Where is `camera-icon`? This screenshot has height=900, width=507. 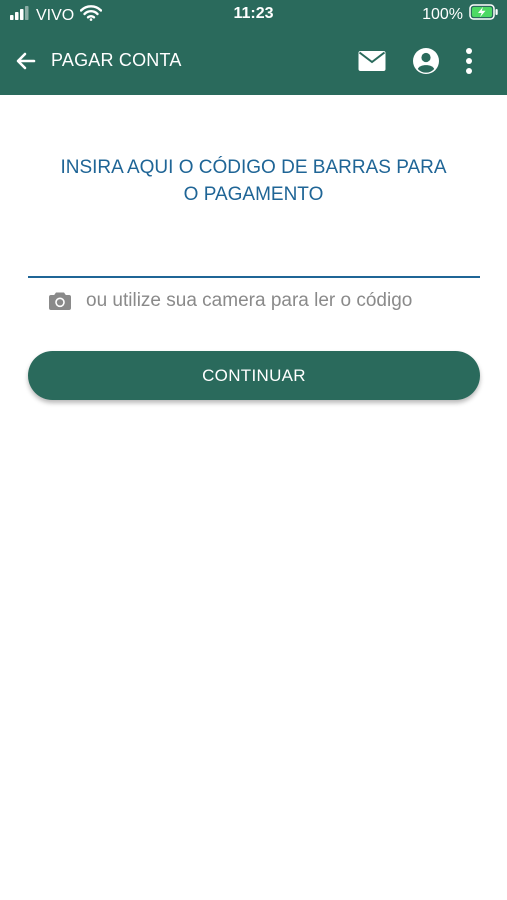 camera-icon is located at coordinates (60, 301).